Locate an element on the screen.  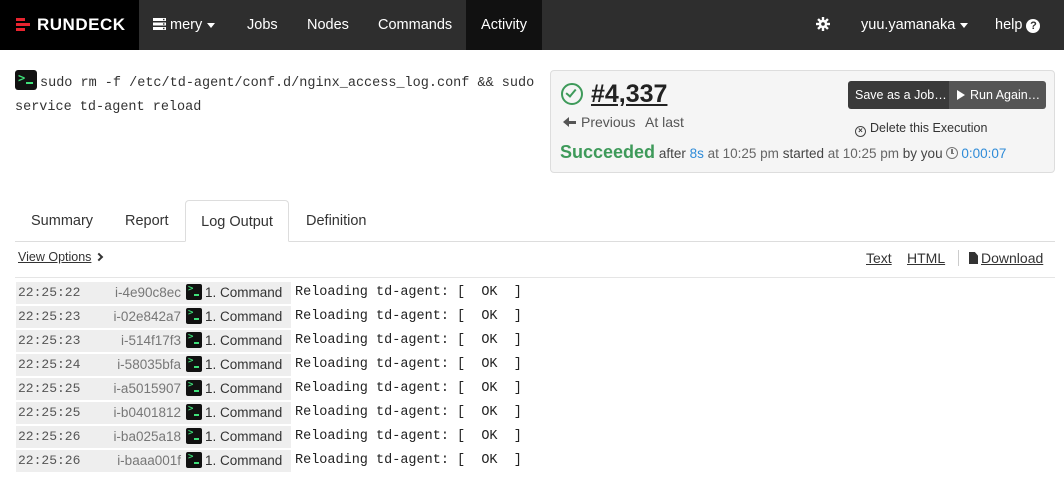
text-format-link: Text is located at coordinates (879, 258).